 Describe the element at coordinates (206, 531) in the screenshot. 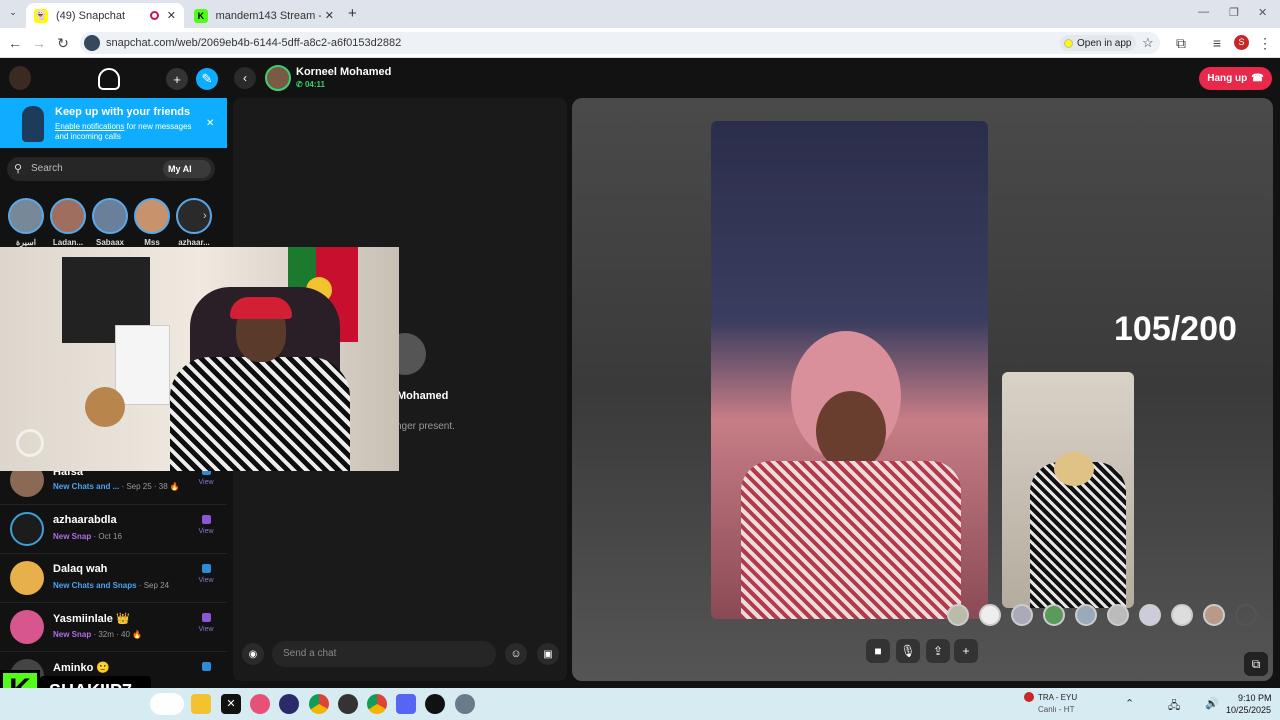

I see `view-label: View` at that location.